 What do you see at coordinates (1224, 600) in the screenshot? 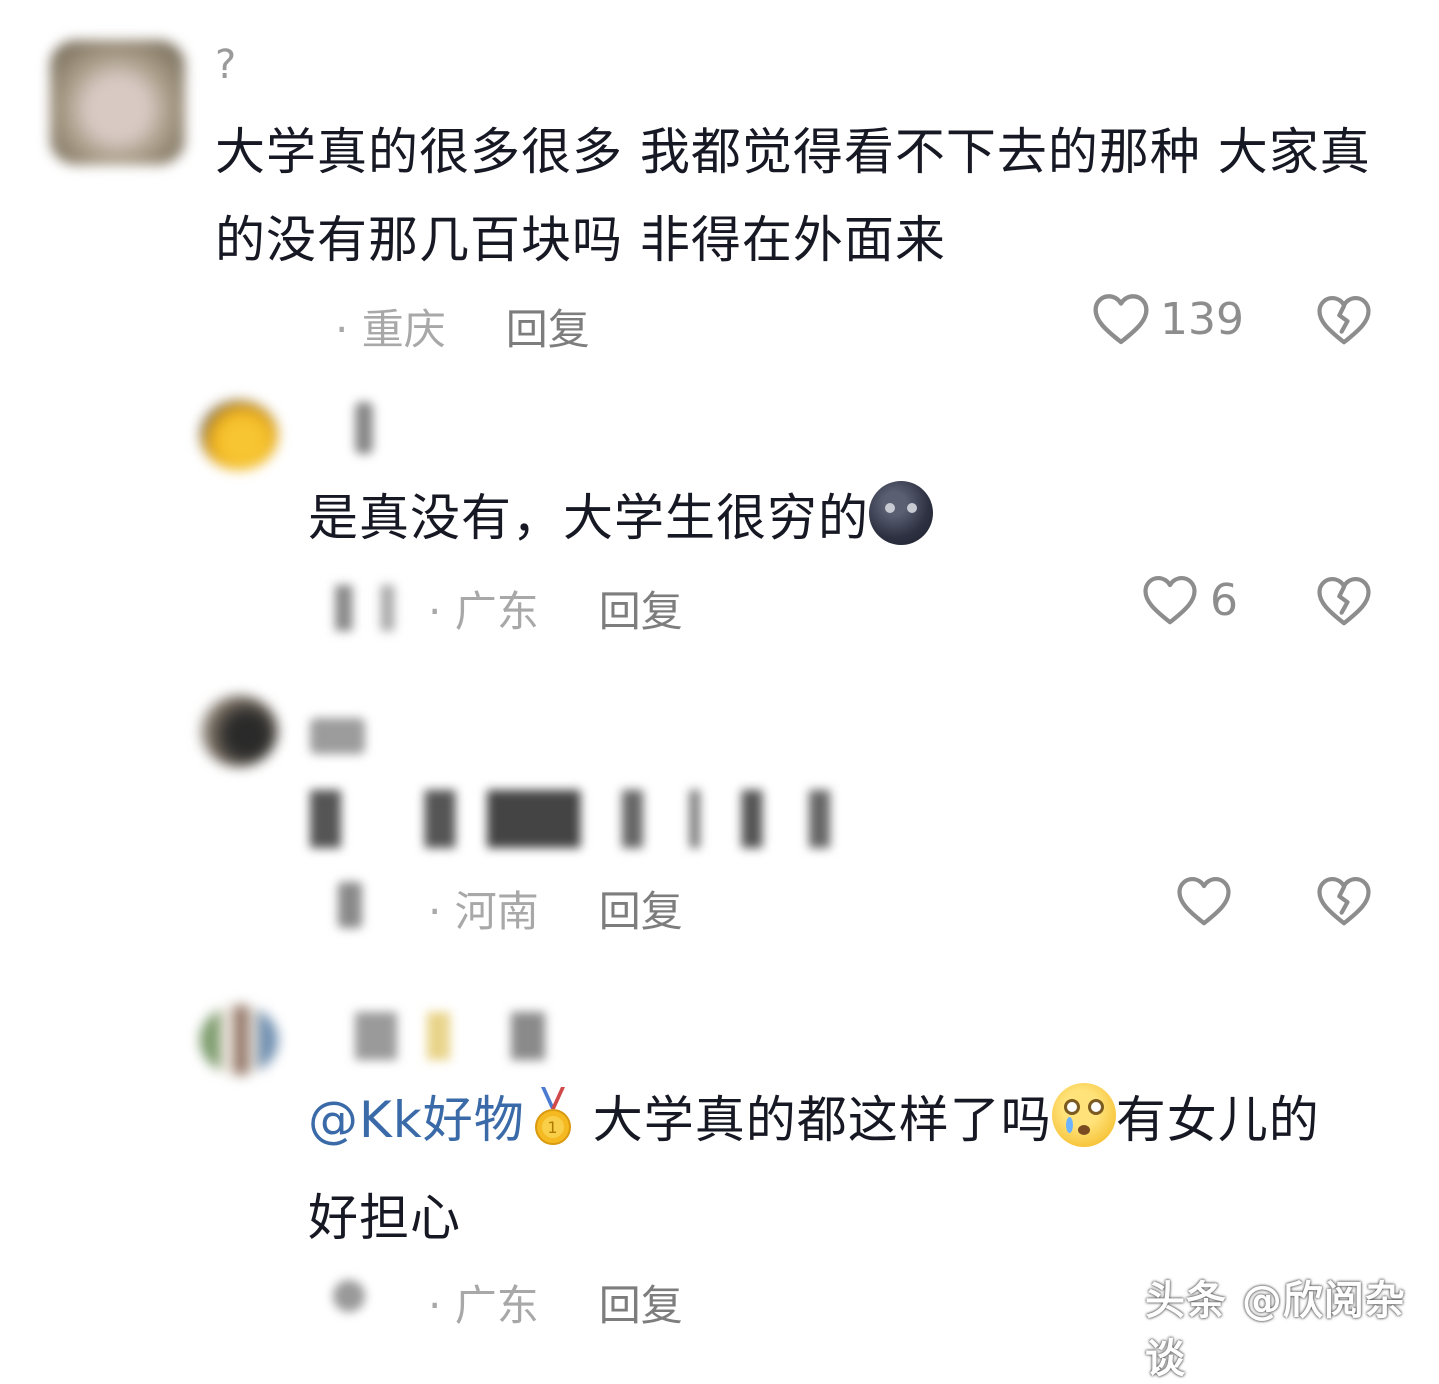
I see `like-count: 6` at bounding box center [1224, 600].